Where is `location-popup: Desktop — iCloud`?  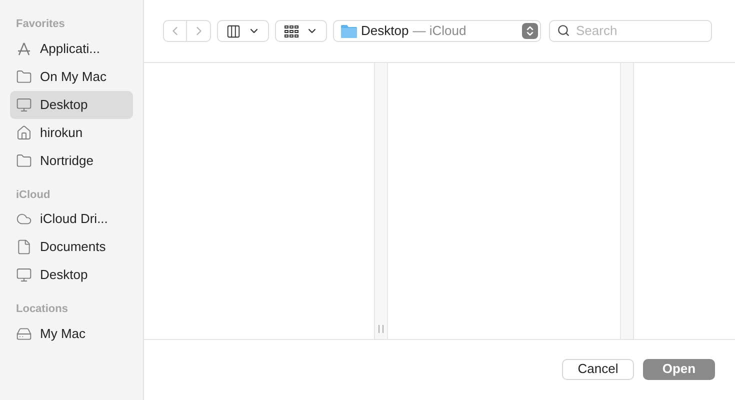 location-popup: Desktop — iCloud is located at coordinates (437, 31).